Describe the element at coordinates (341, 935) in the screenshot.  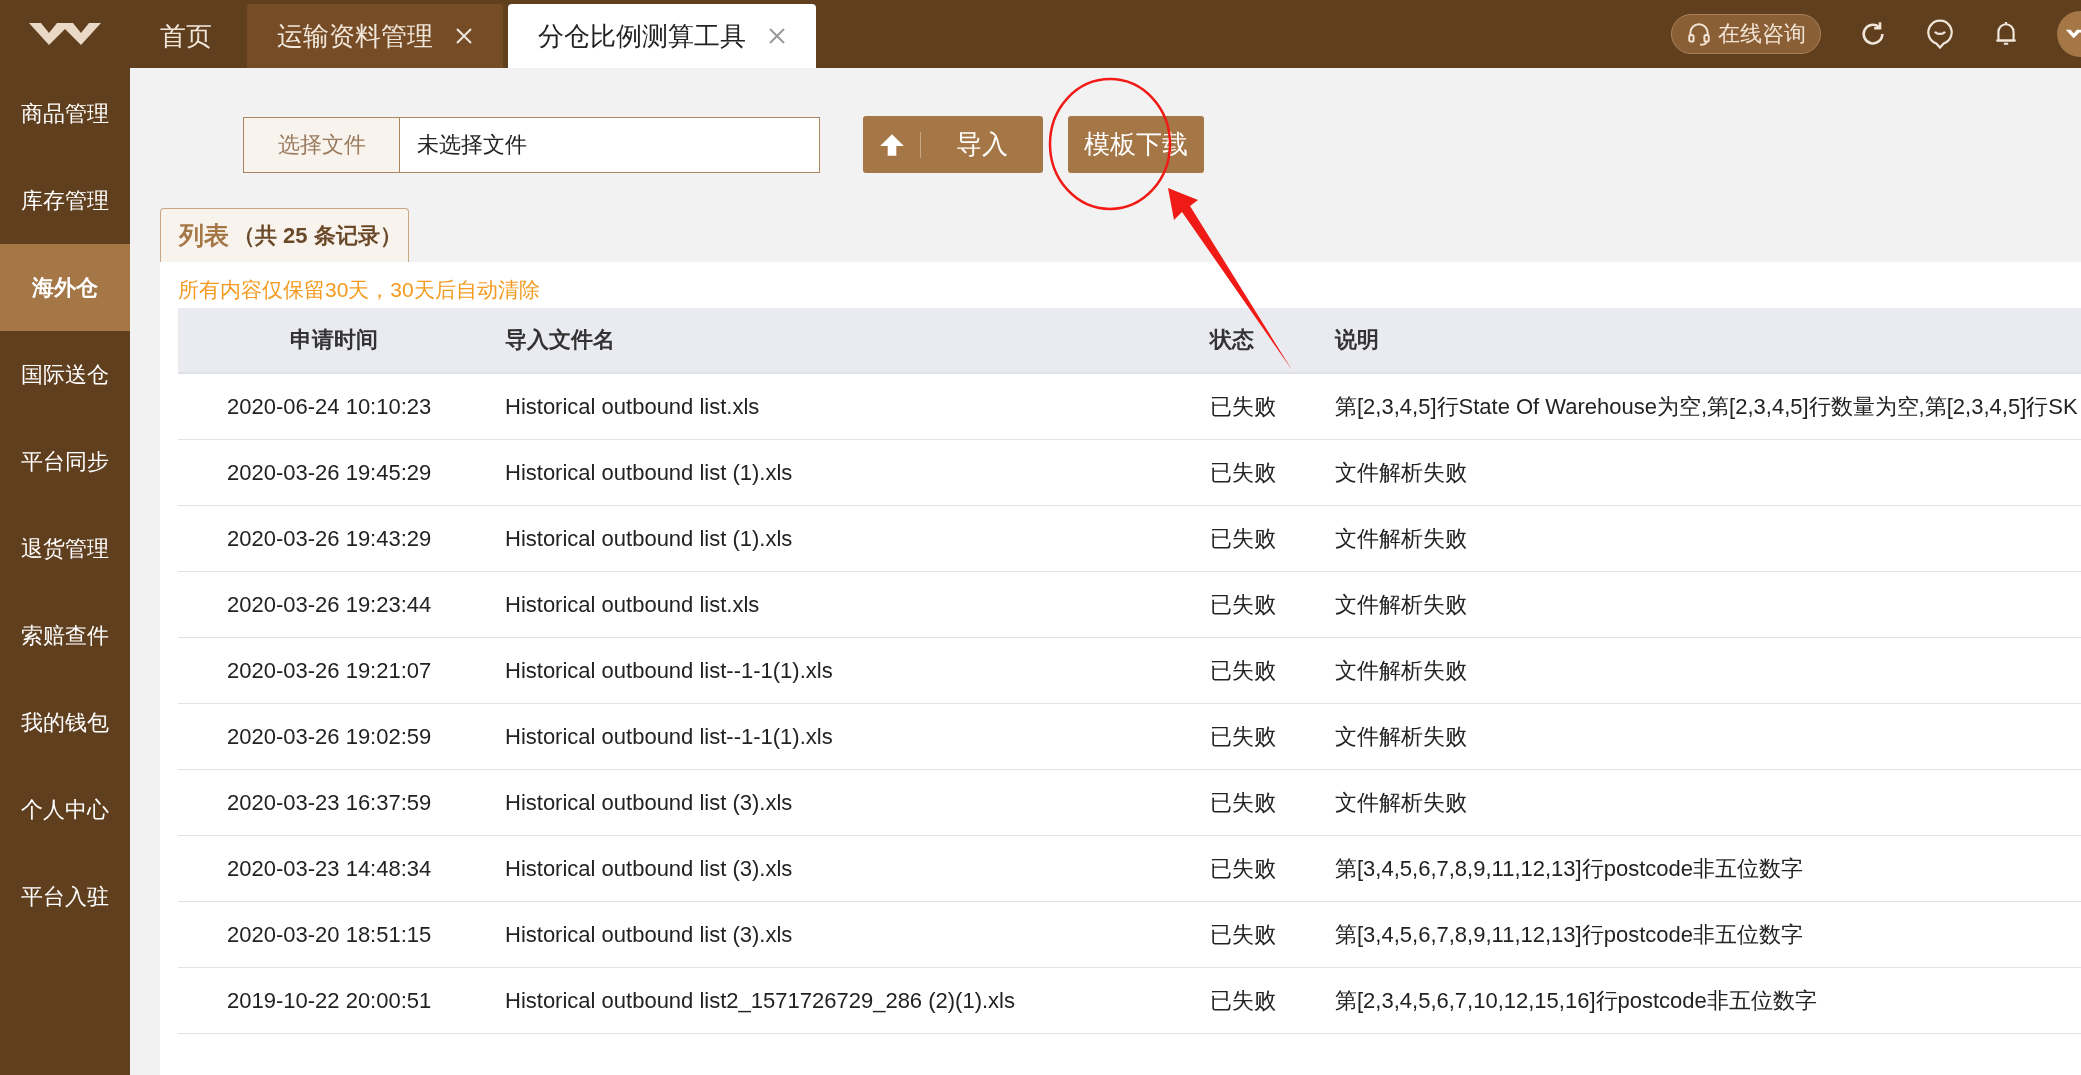
I see `table-cell: 2020-03-20 18:51:15` at that location.